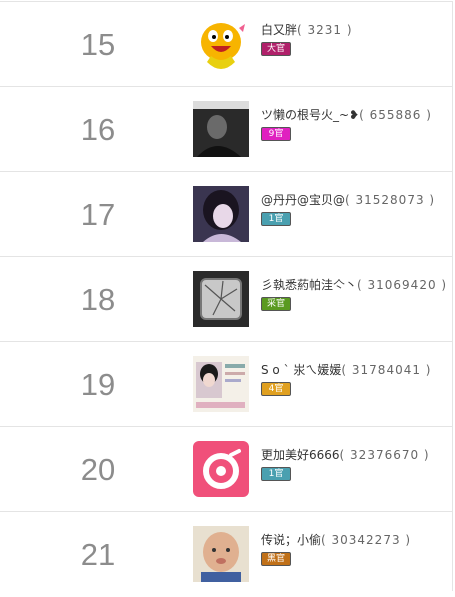  Describe the element at coordinates (221, 44) in the screenshot. I see `qq-penguin-icon` at that location.